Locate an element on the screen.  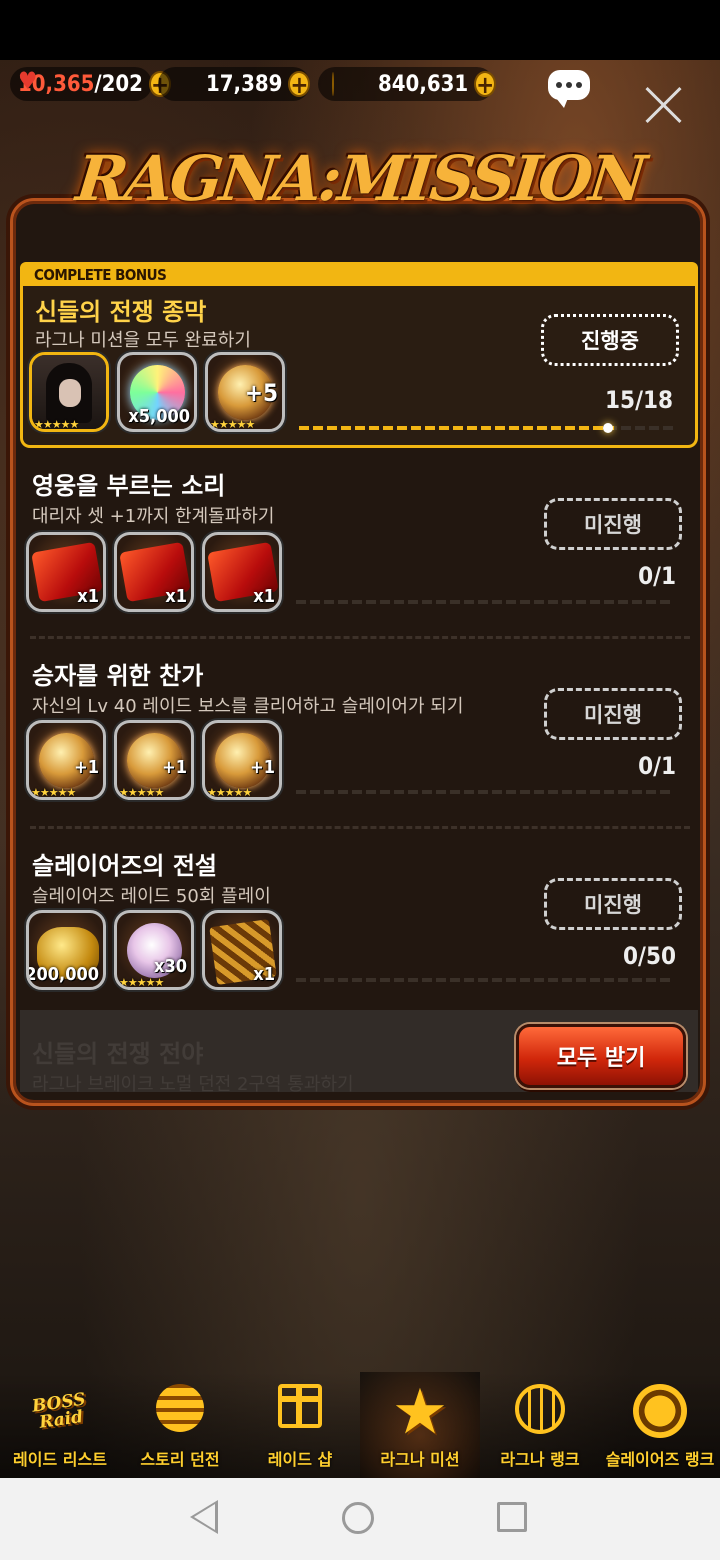
mission-description: 라그나 브레이크 노멀 던전 2구역 통과하기 is located at coordinates (193, 1083).